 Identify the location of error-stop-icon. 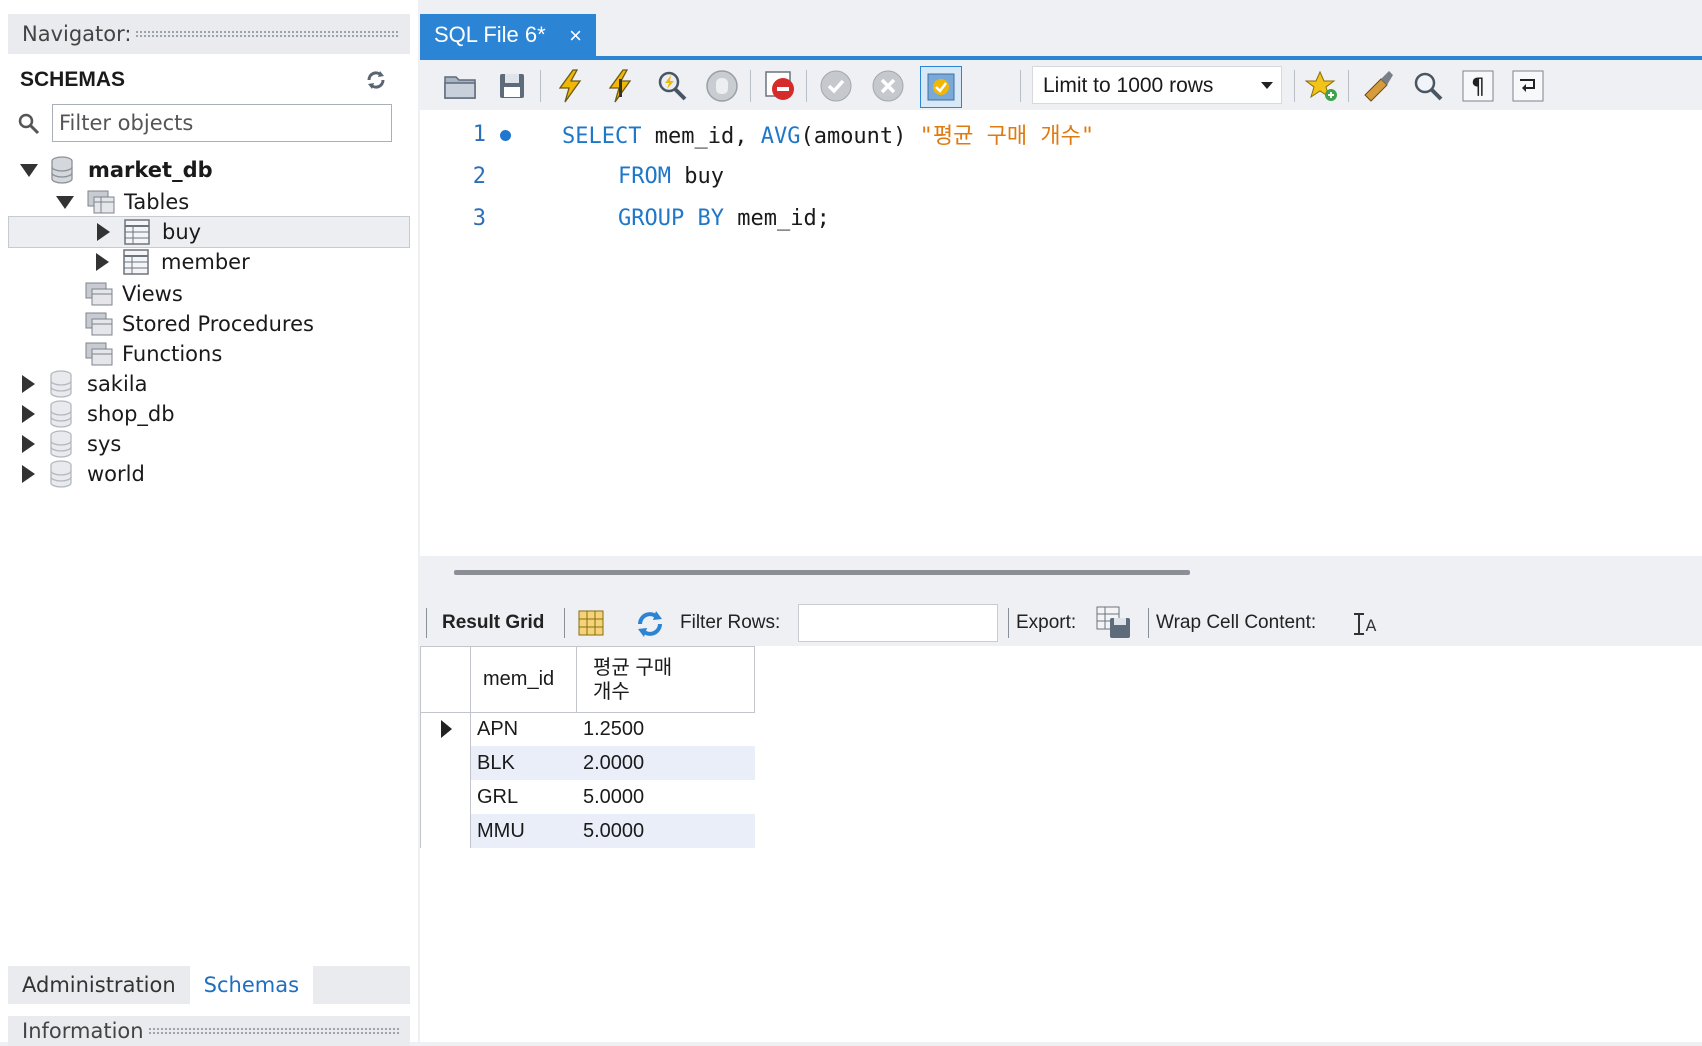
(779, 85).